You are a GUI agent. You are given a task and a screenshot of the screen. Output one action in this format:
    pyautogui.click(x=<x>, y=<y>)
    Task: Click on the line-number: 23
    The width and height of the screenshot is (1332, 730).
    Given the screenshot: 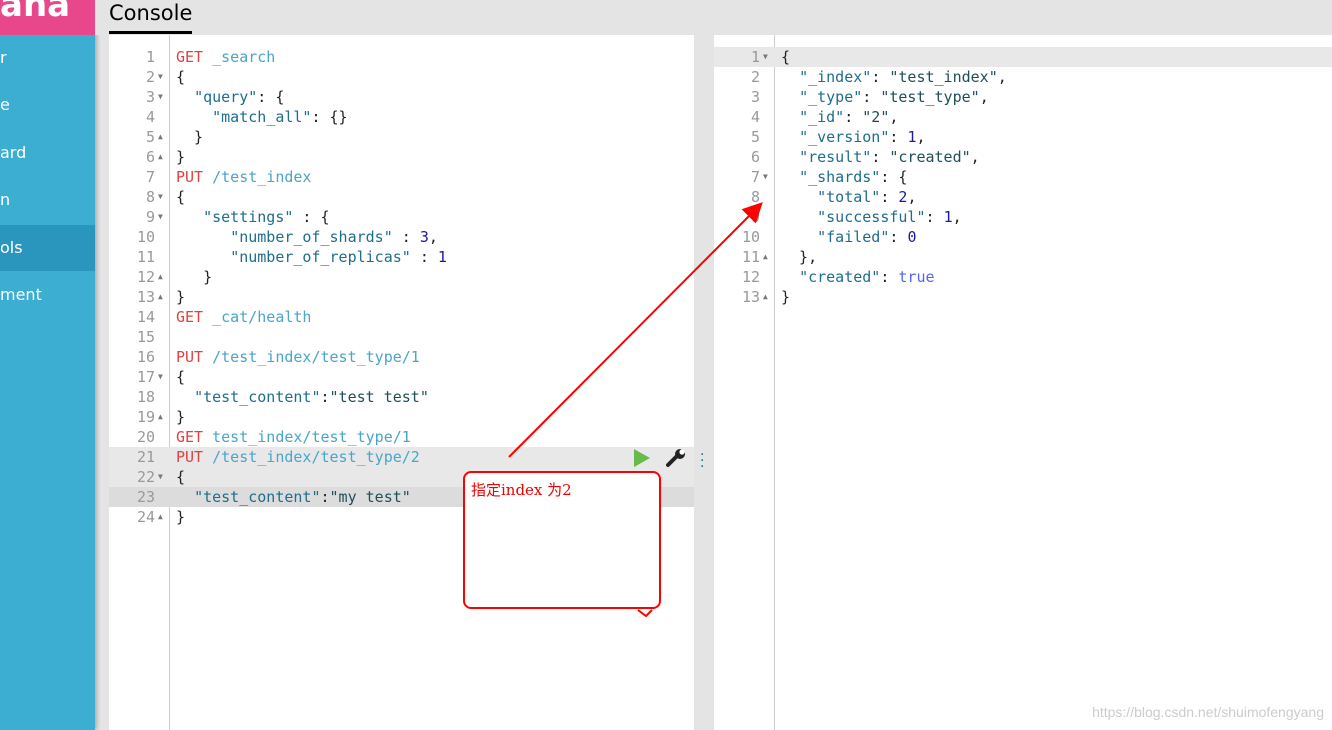 What is the action you would take?
    pyautogui.click(x=145, y=497)
    